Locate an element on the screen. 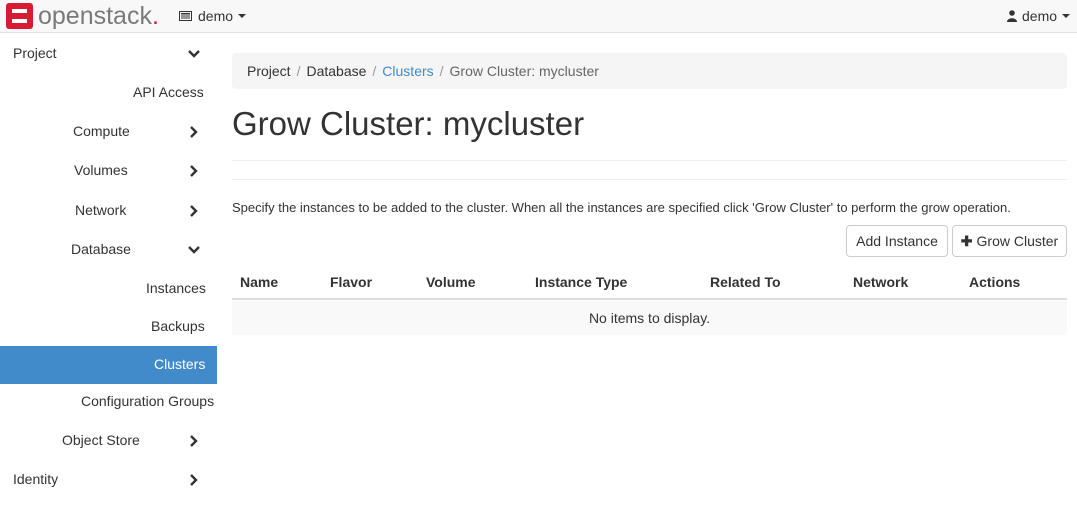 Image resolution: width=1077 pixels, height=505 pixels. column-header-flavor: Flavor is located at coordinates (351, 282).